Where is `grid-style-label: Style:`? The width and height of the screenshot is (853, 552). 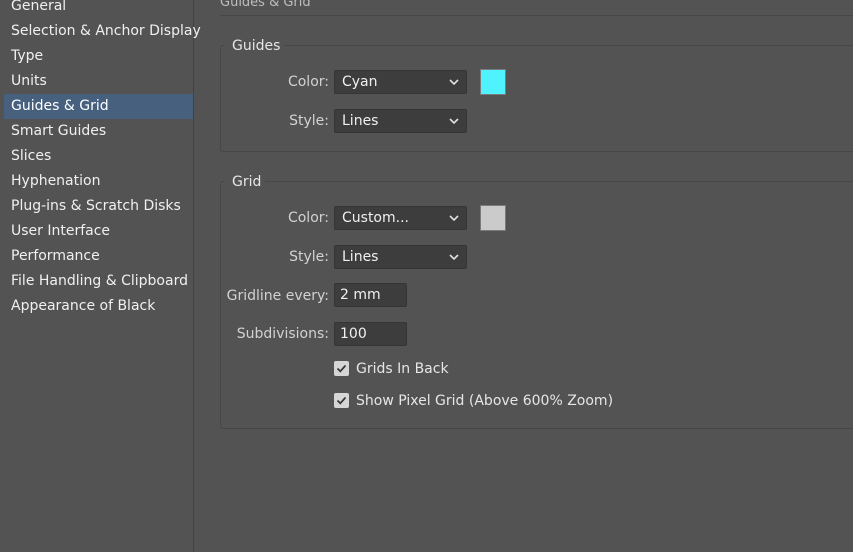 grid-style-label: Style: is located at coordinates (309, 257).